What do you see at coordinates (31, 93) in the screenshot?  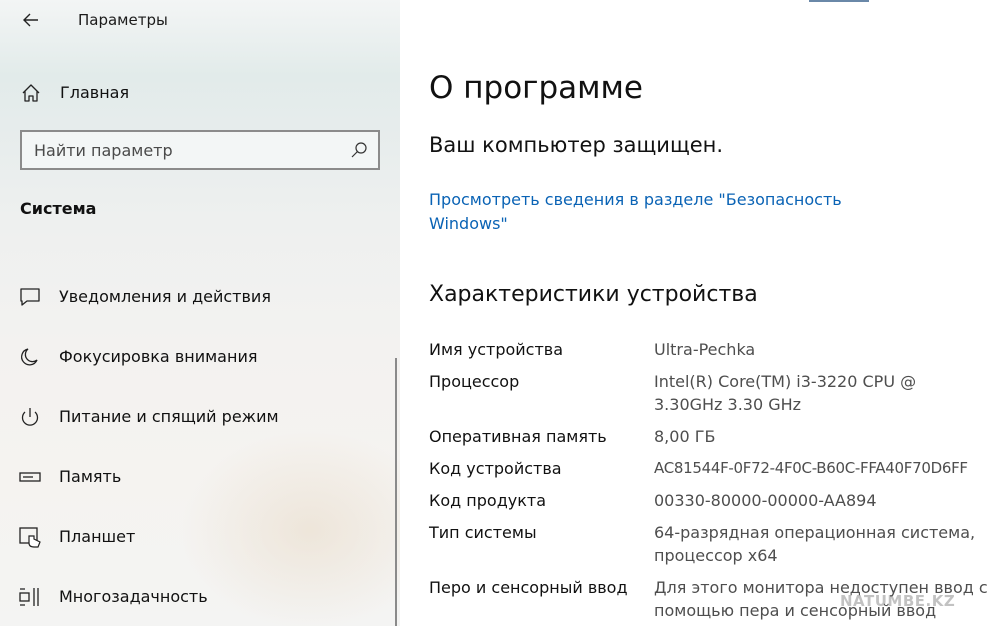 I see `home-icon` at bounding box center [31, 93].